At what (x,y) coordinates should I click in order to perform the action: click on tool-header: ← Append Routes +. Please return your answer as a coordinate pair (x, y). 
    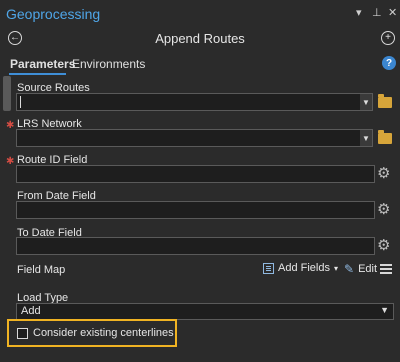
    Looking at the image, I should click on (200, 39).